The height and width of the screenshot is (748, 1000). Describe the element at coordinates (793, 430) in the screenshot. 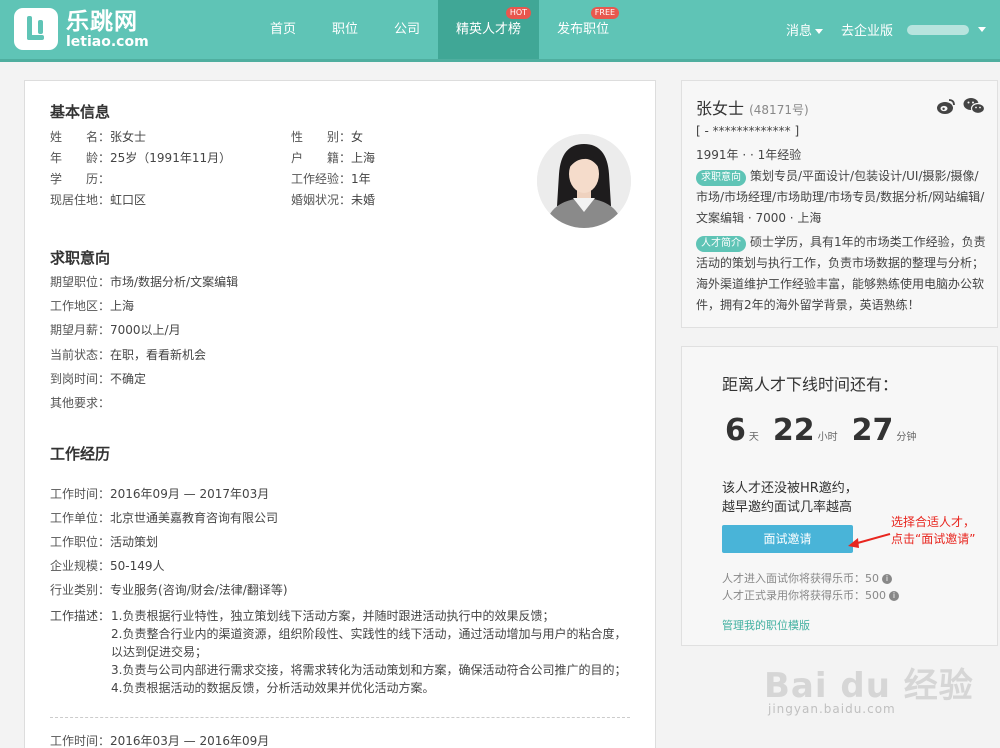

I see `countdown-hours: 22` at that location.